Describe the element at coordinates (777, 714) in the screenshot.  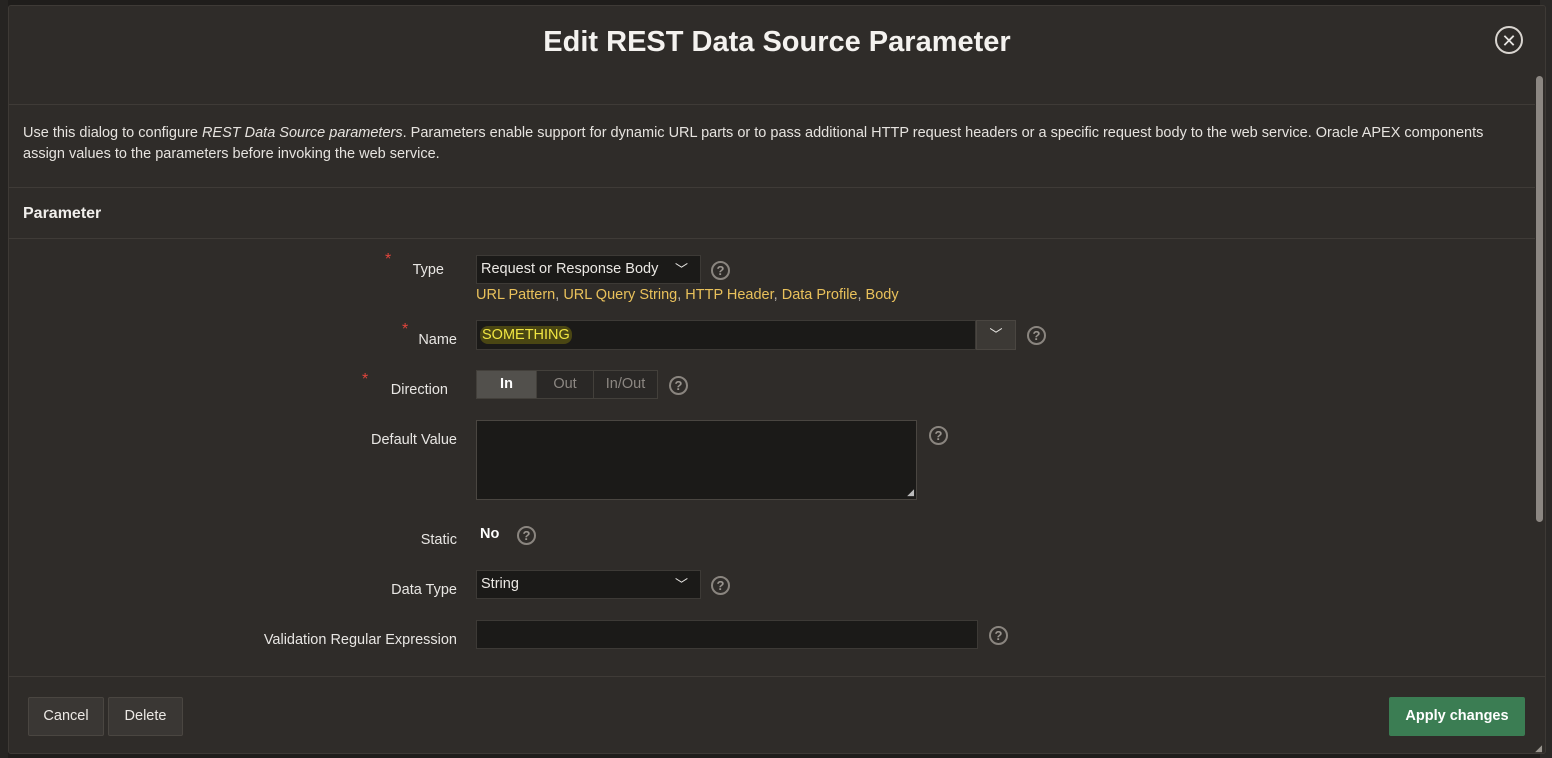
I see `dialog-footer: Cancel Delete Apply changes ◢` at that location.